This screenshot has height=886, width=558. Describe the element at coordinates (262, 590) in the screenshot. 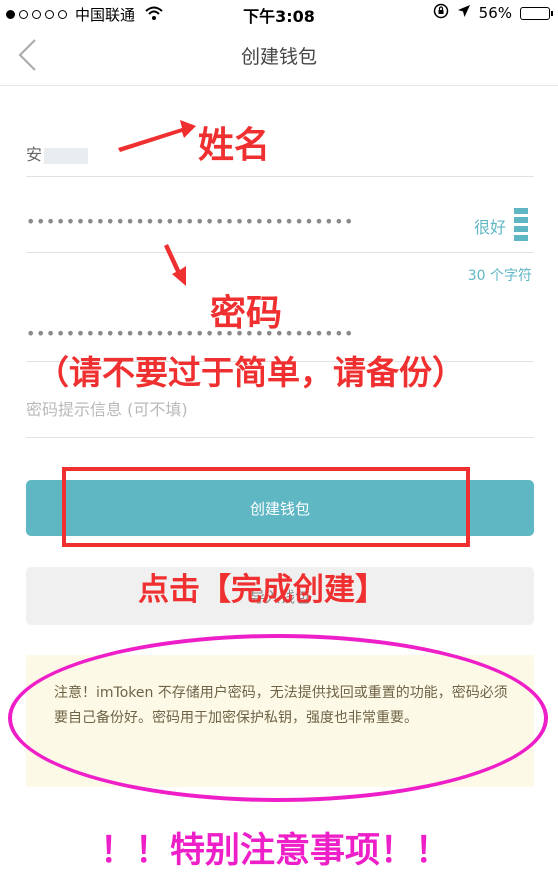

I see `annotation-click: 点击【完成创建】` at that location.